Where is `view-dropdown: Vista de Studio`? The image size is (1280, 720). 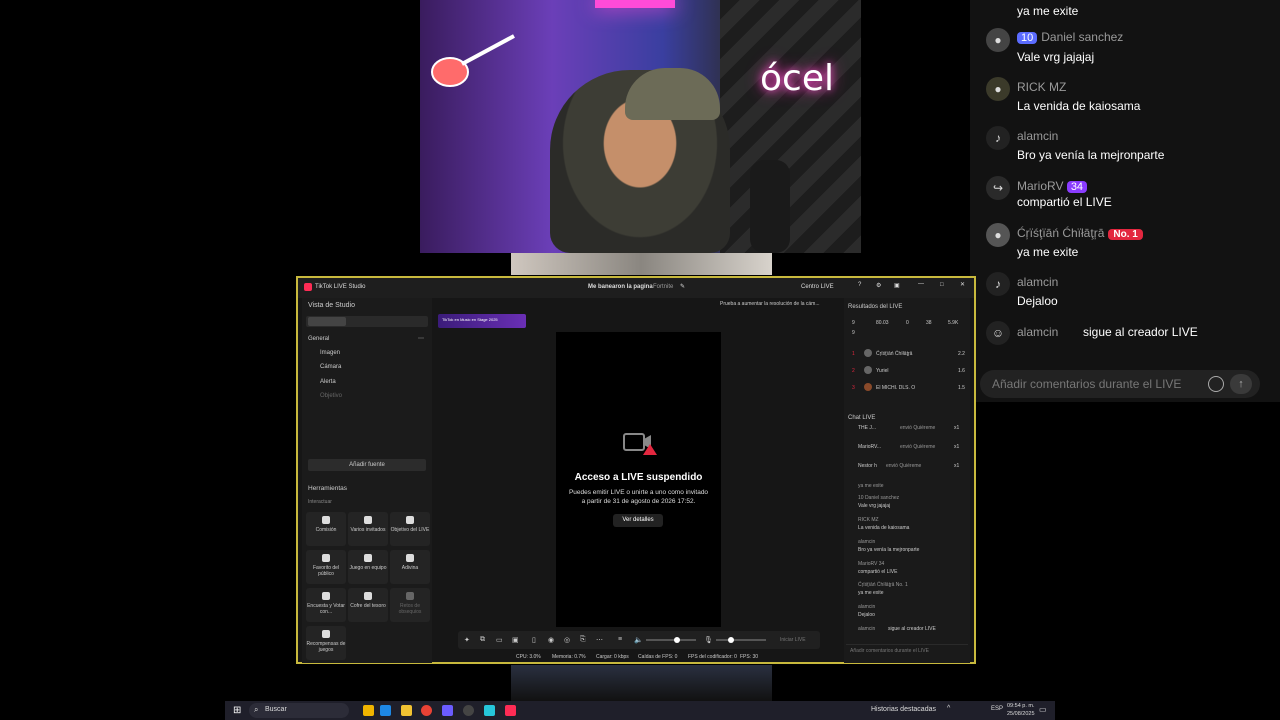
view-dropdown: Vista de Studio is located at coordinates (331, 305).